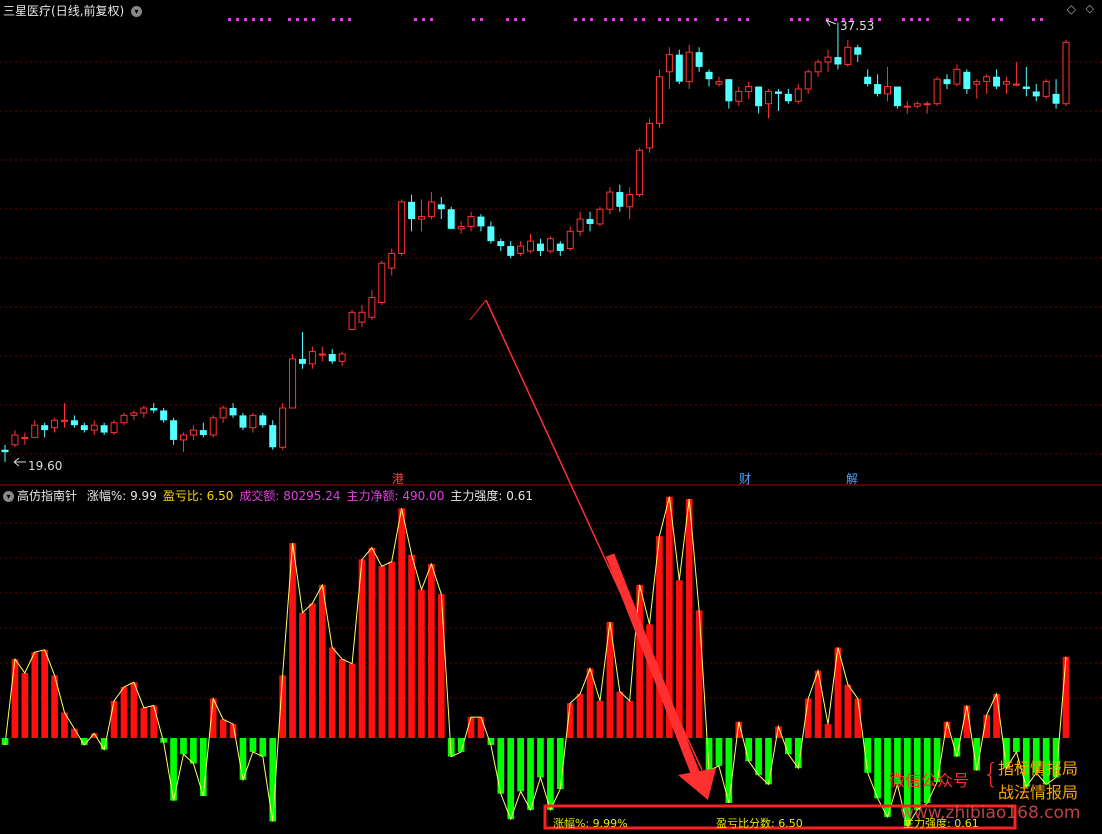  I want to click on event-tag-hk: 港, so click(398, 478).